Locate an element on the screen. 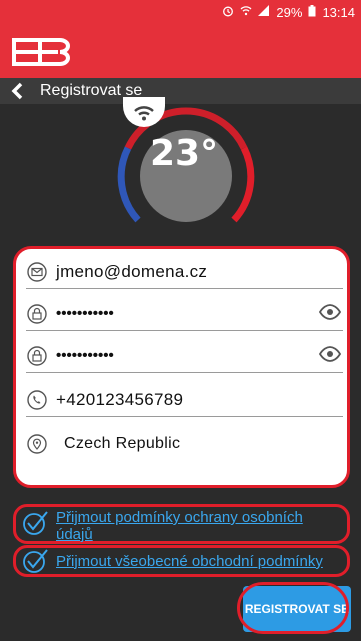 The image size is (361, 641). password-value: ••••••••••• is located at coordinates (85, 313).